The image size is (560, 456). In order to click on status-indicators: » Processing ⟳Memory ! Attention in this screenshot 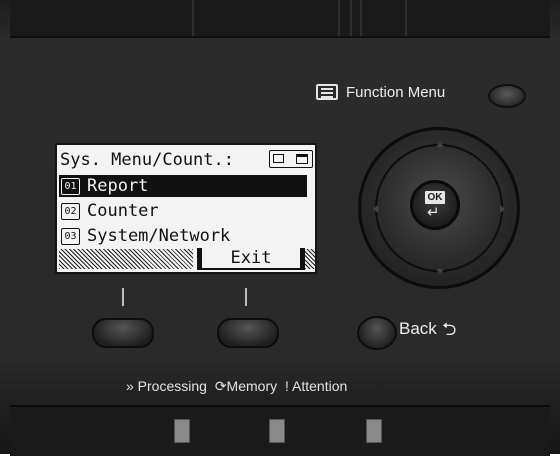, I will do `click(238, 386)`.